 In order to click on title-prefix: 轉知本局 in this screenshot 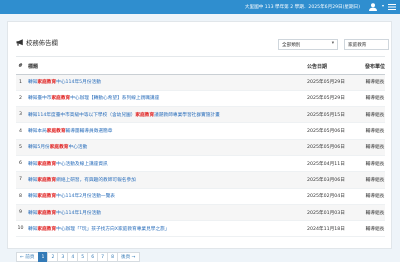, I will do `click(37, 132)`.